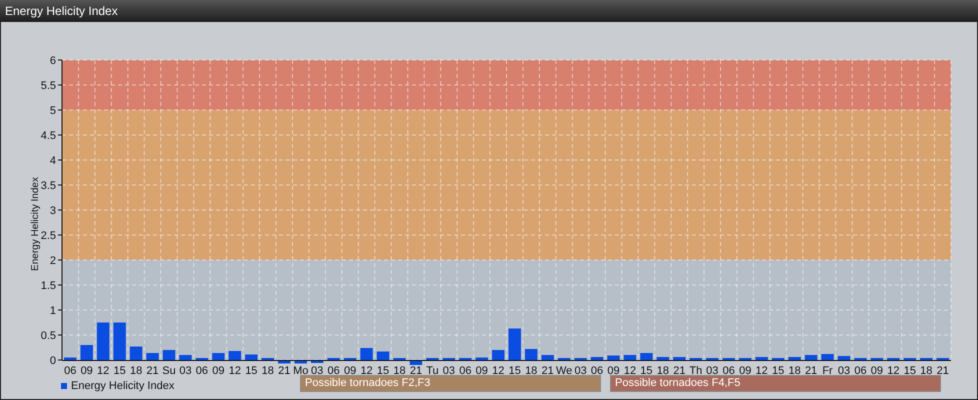 The width and height of the screenshot is (978, 400). What do you see at coordinates (53, 61) in the screenshot?
I see `y-tick-label: 6` at bounding box center [53, 61].